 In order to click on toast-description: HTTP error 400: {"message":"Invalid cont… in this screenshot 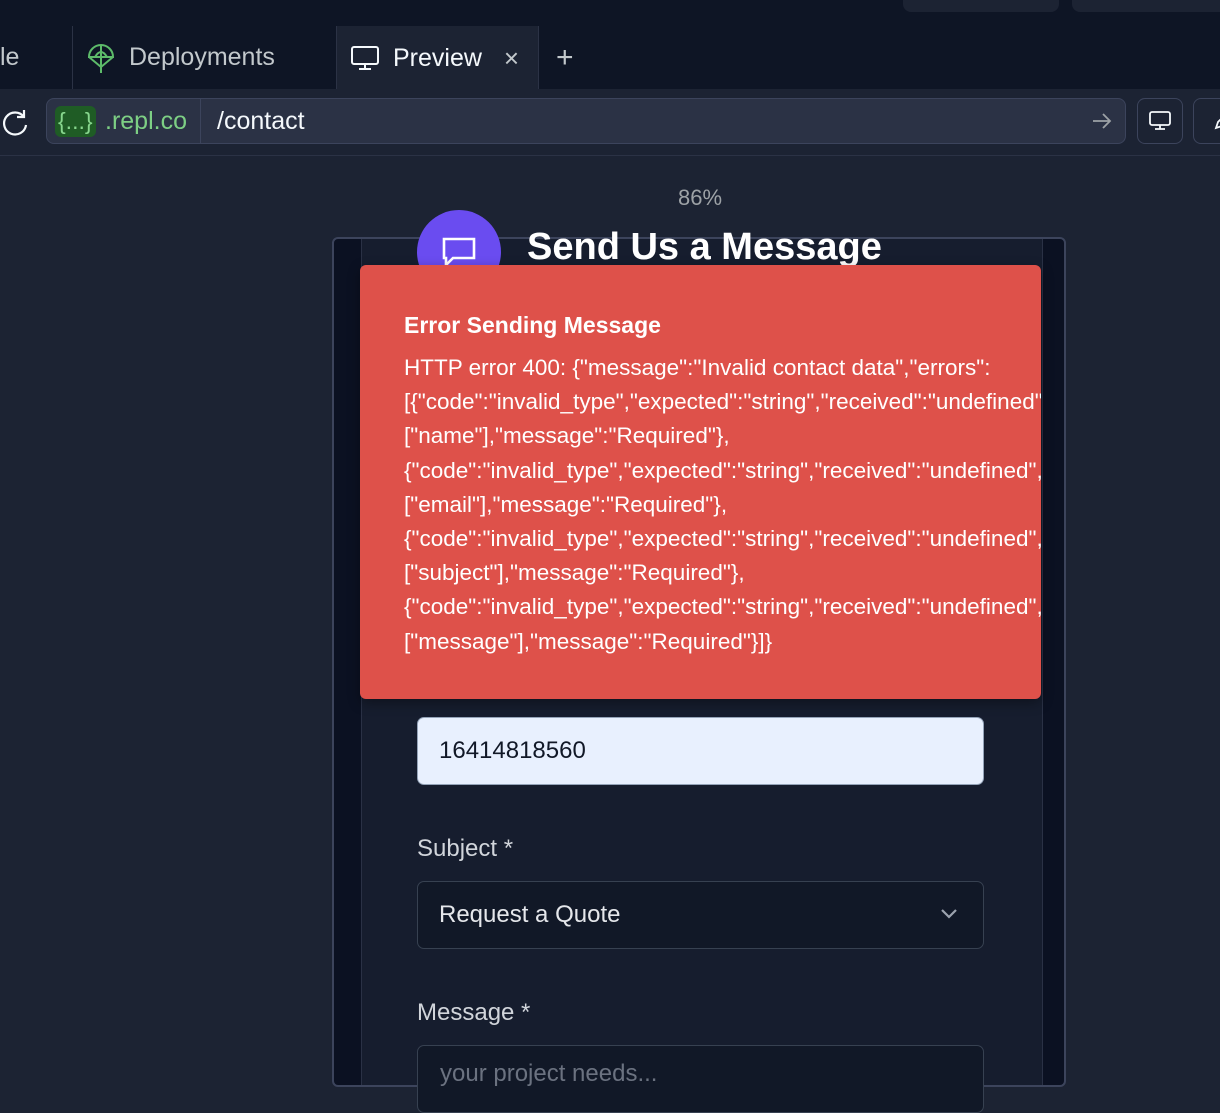, I will do `click(722, 505)`.